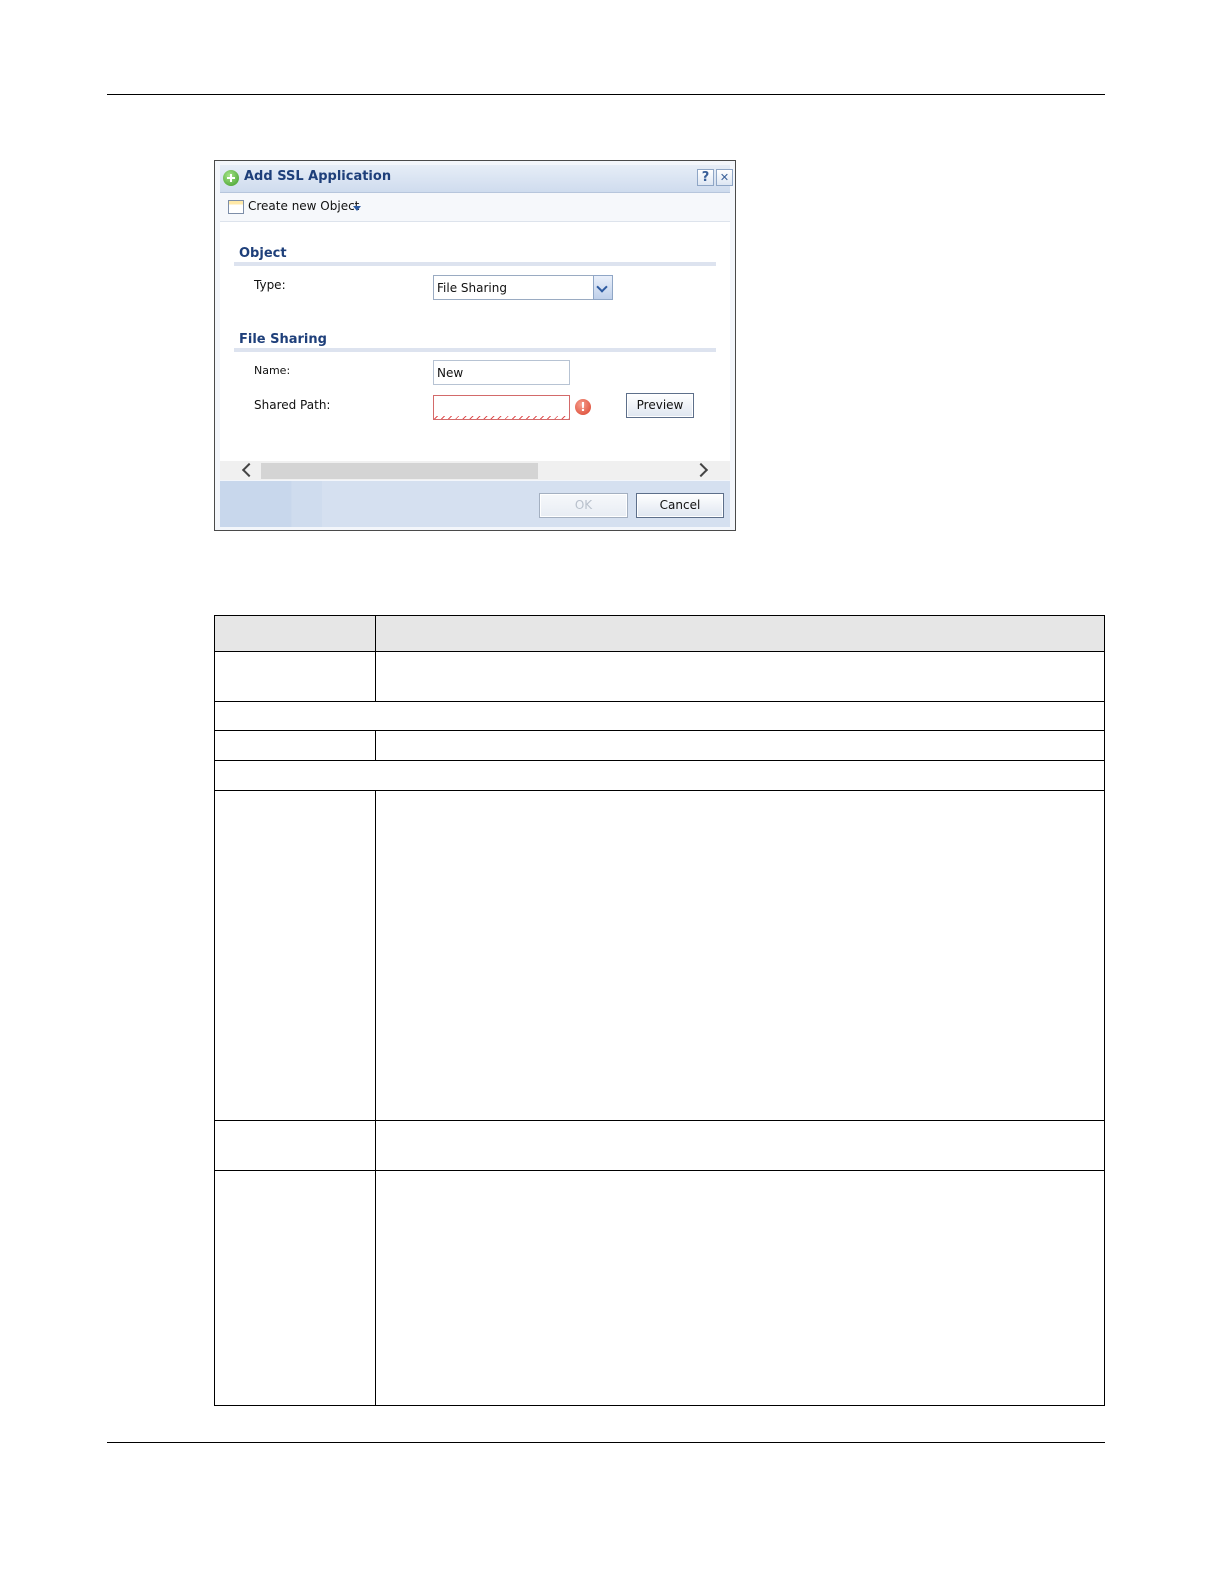  I want to click on cancel-button: Cancel, so click(680, 505).